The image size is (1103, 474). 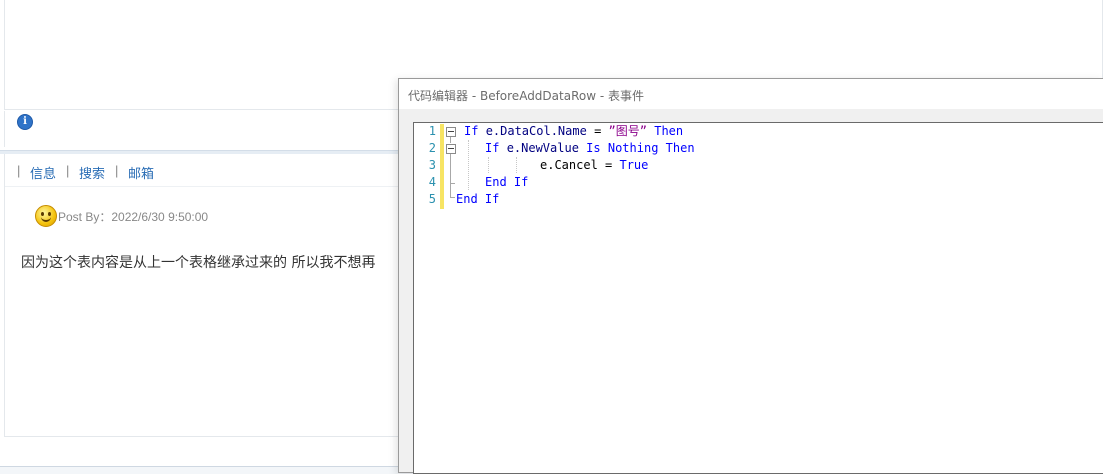 What do you see at coordinates (432, 165) in the screenshot?
I see `line-number: 3` at bounding box center [432, 165].